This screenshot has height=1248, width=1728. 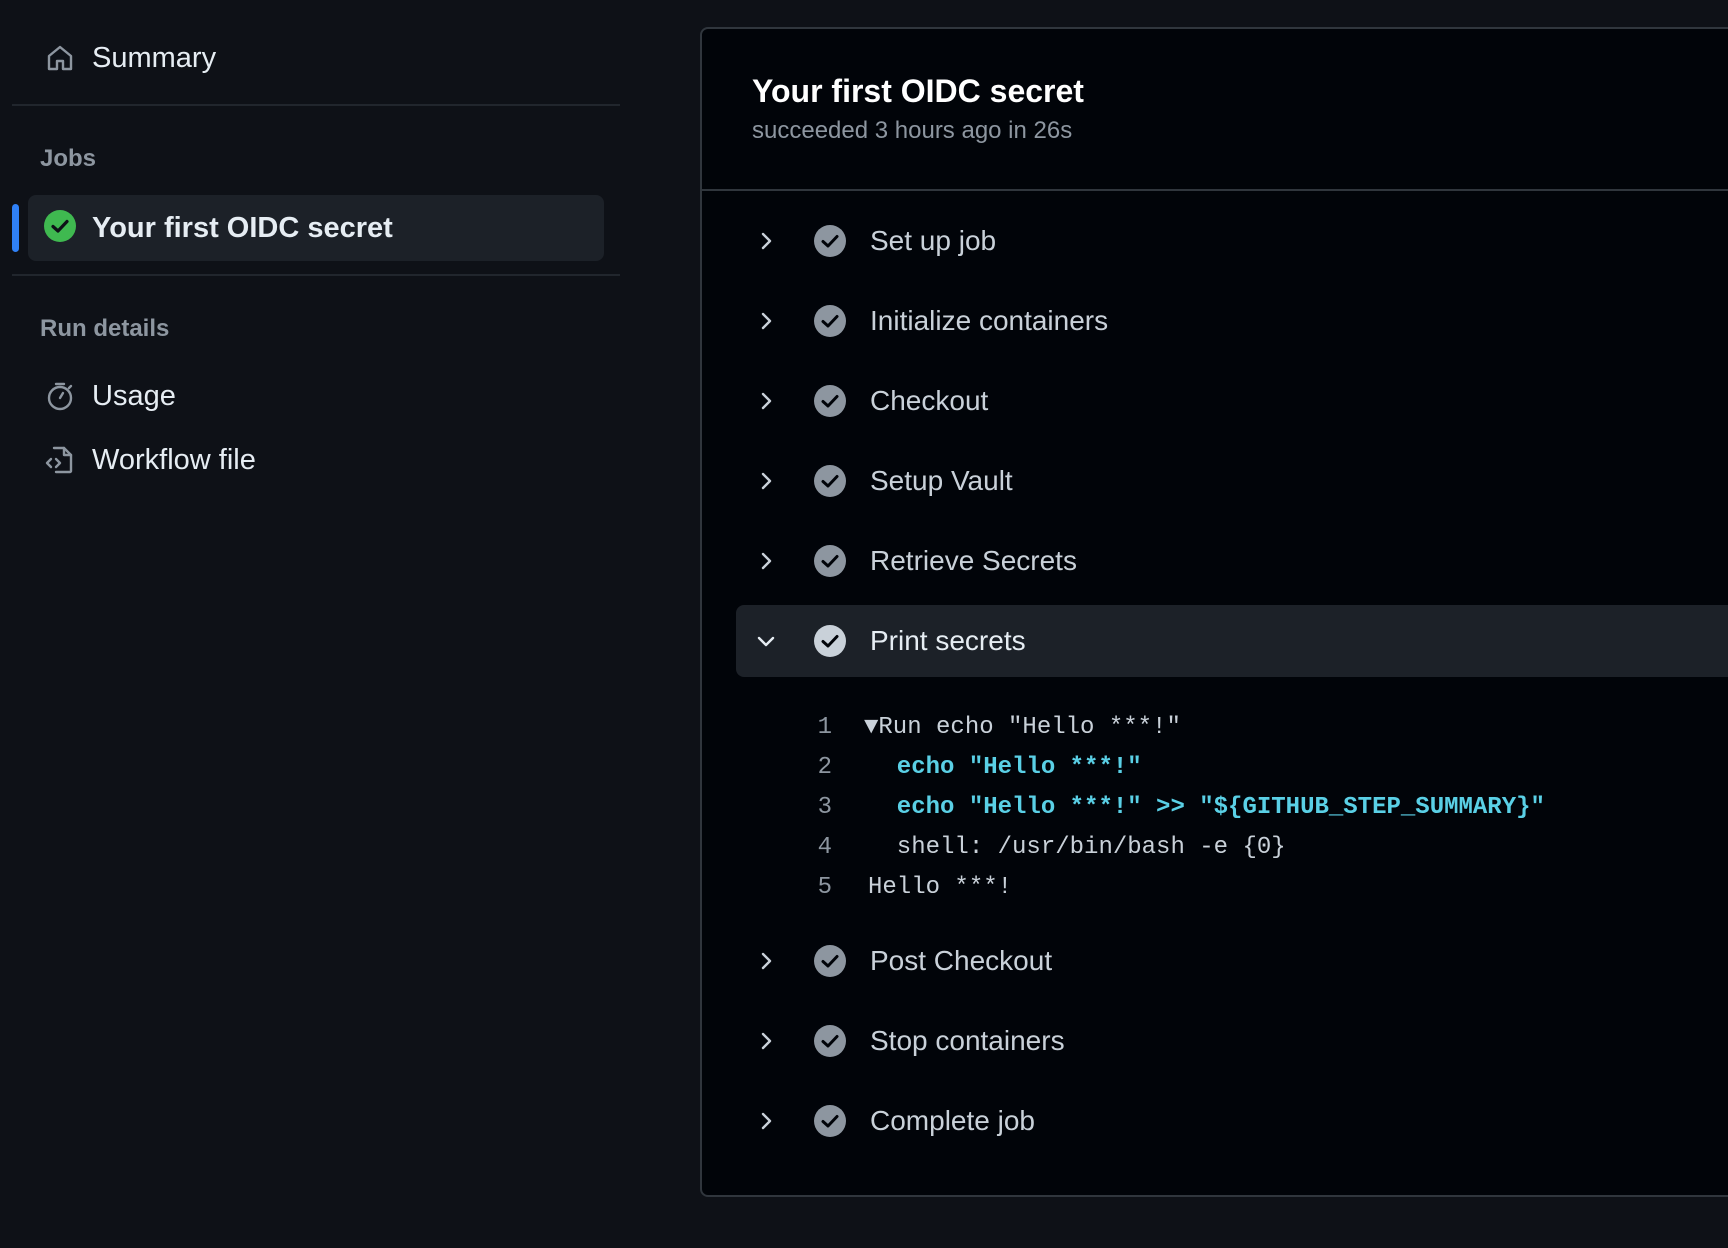 What do you see at coordinates (1005, 767) in the screenshot?
I see `log-text: echo "Hello ***!"` at bounding box center [1005, 767].